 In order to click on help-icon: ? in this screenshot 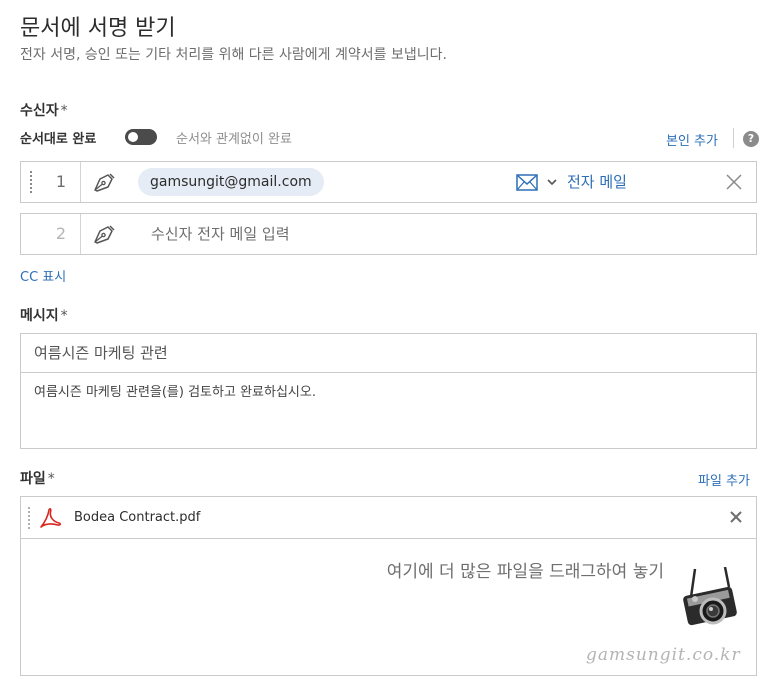, I will do `click(751, 139)`.